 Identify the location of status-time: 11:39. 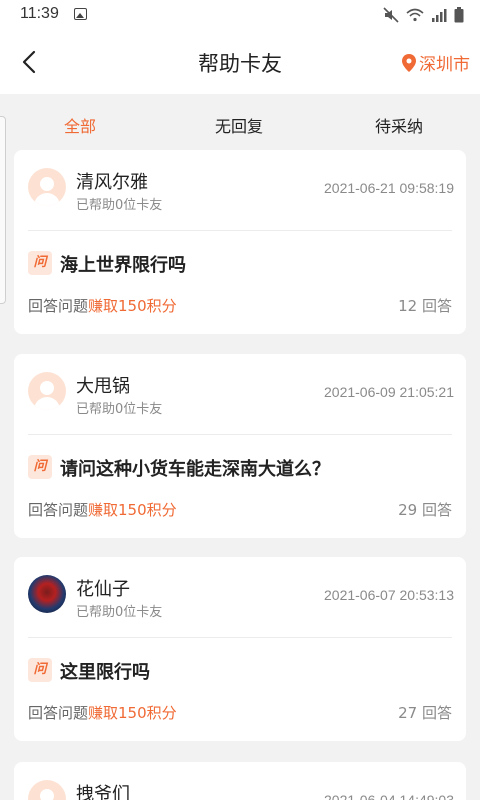
(39, 13).